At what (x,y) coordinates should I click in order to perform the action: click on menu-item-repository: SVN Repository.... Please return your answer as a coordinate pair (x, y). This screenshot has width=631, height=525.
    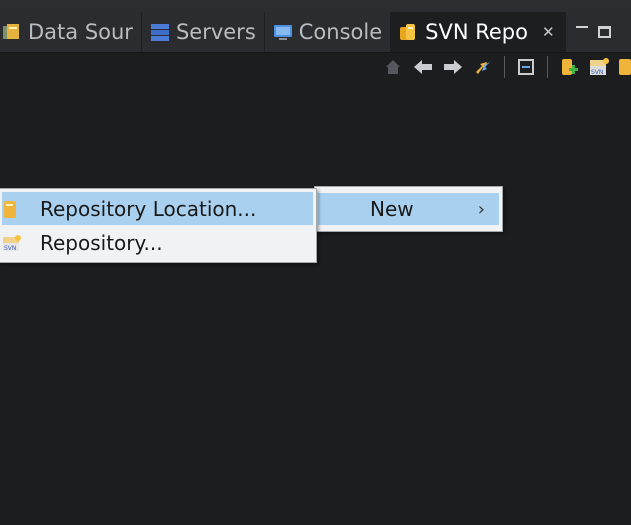
    Looking at the image, I should click on (157, 242).